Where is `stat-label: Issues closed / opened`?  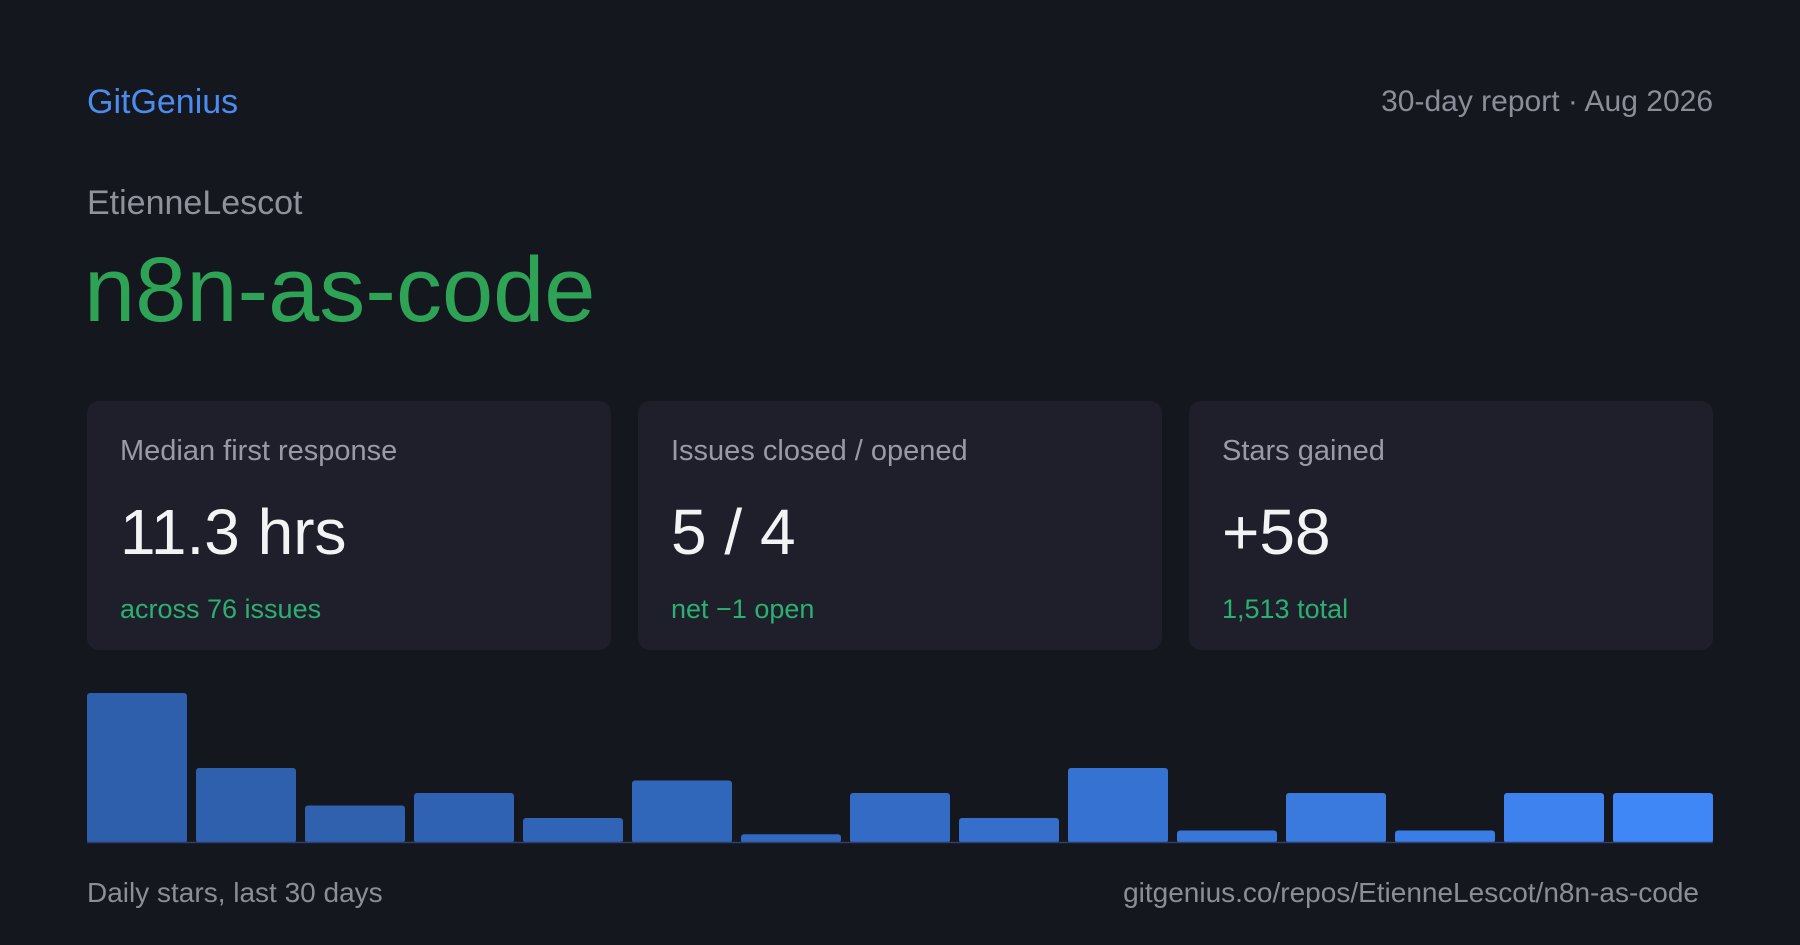 stat-label: Issues closed / opened is located at coordinates (819, 451).